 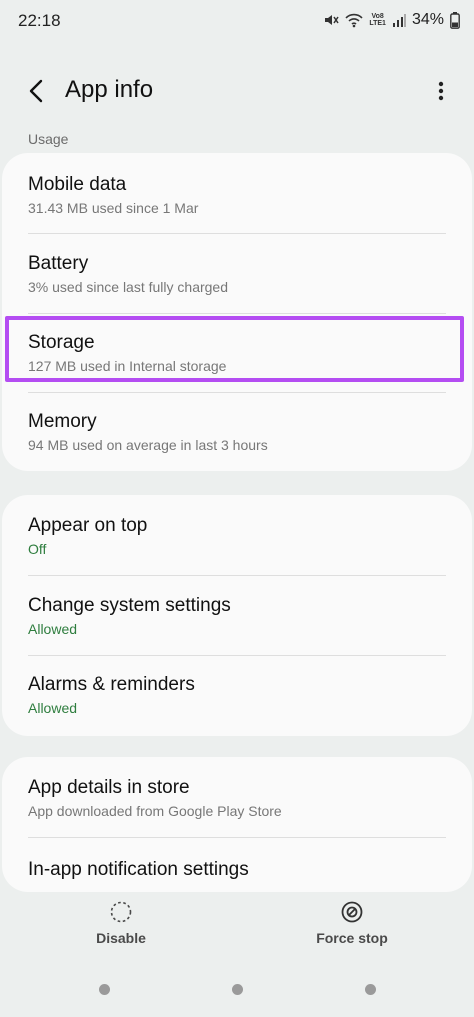 I want to click on signal-icon, so click(x=399, y=20).